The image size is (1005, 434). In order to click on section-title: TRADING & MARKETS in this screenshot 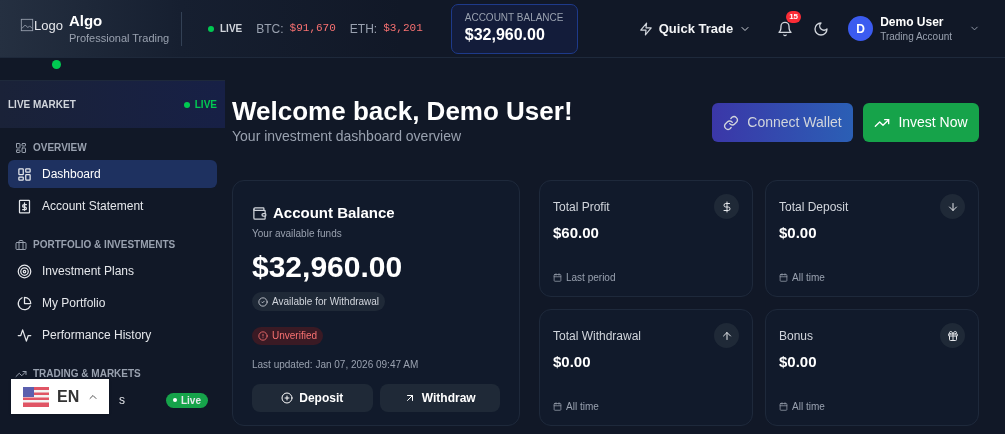, I will do `click(87, 374)`.